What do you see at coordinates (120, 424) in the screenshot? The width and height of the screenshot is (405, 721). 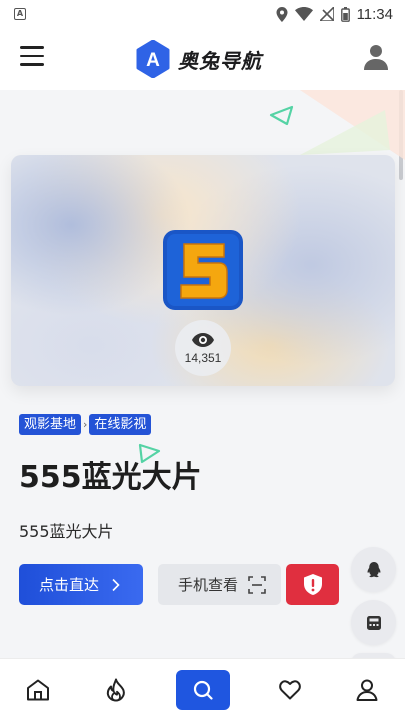 I see `breadcrumb-item-subcategory: 在线影视` at bounding box center [120, 424].